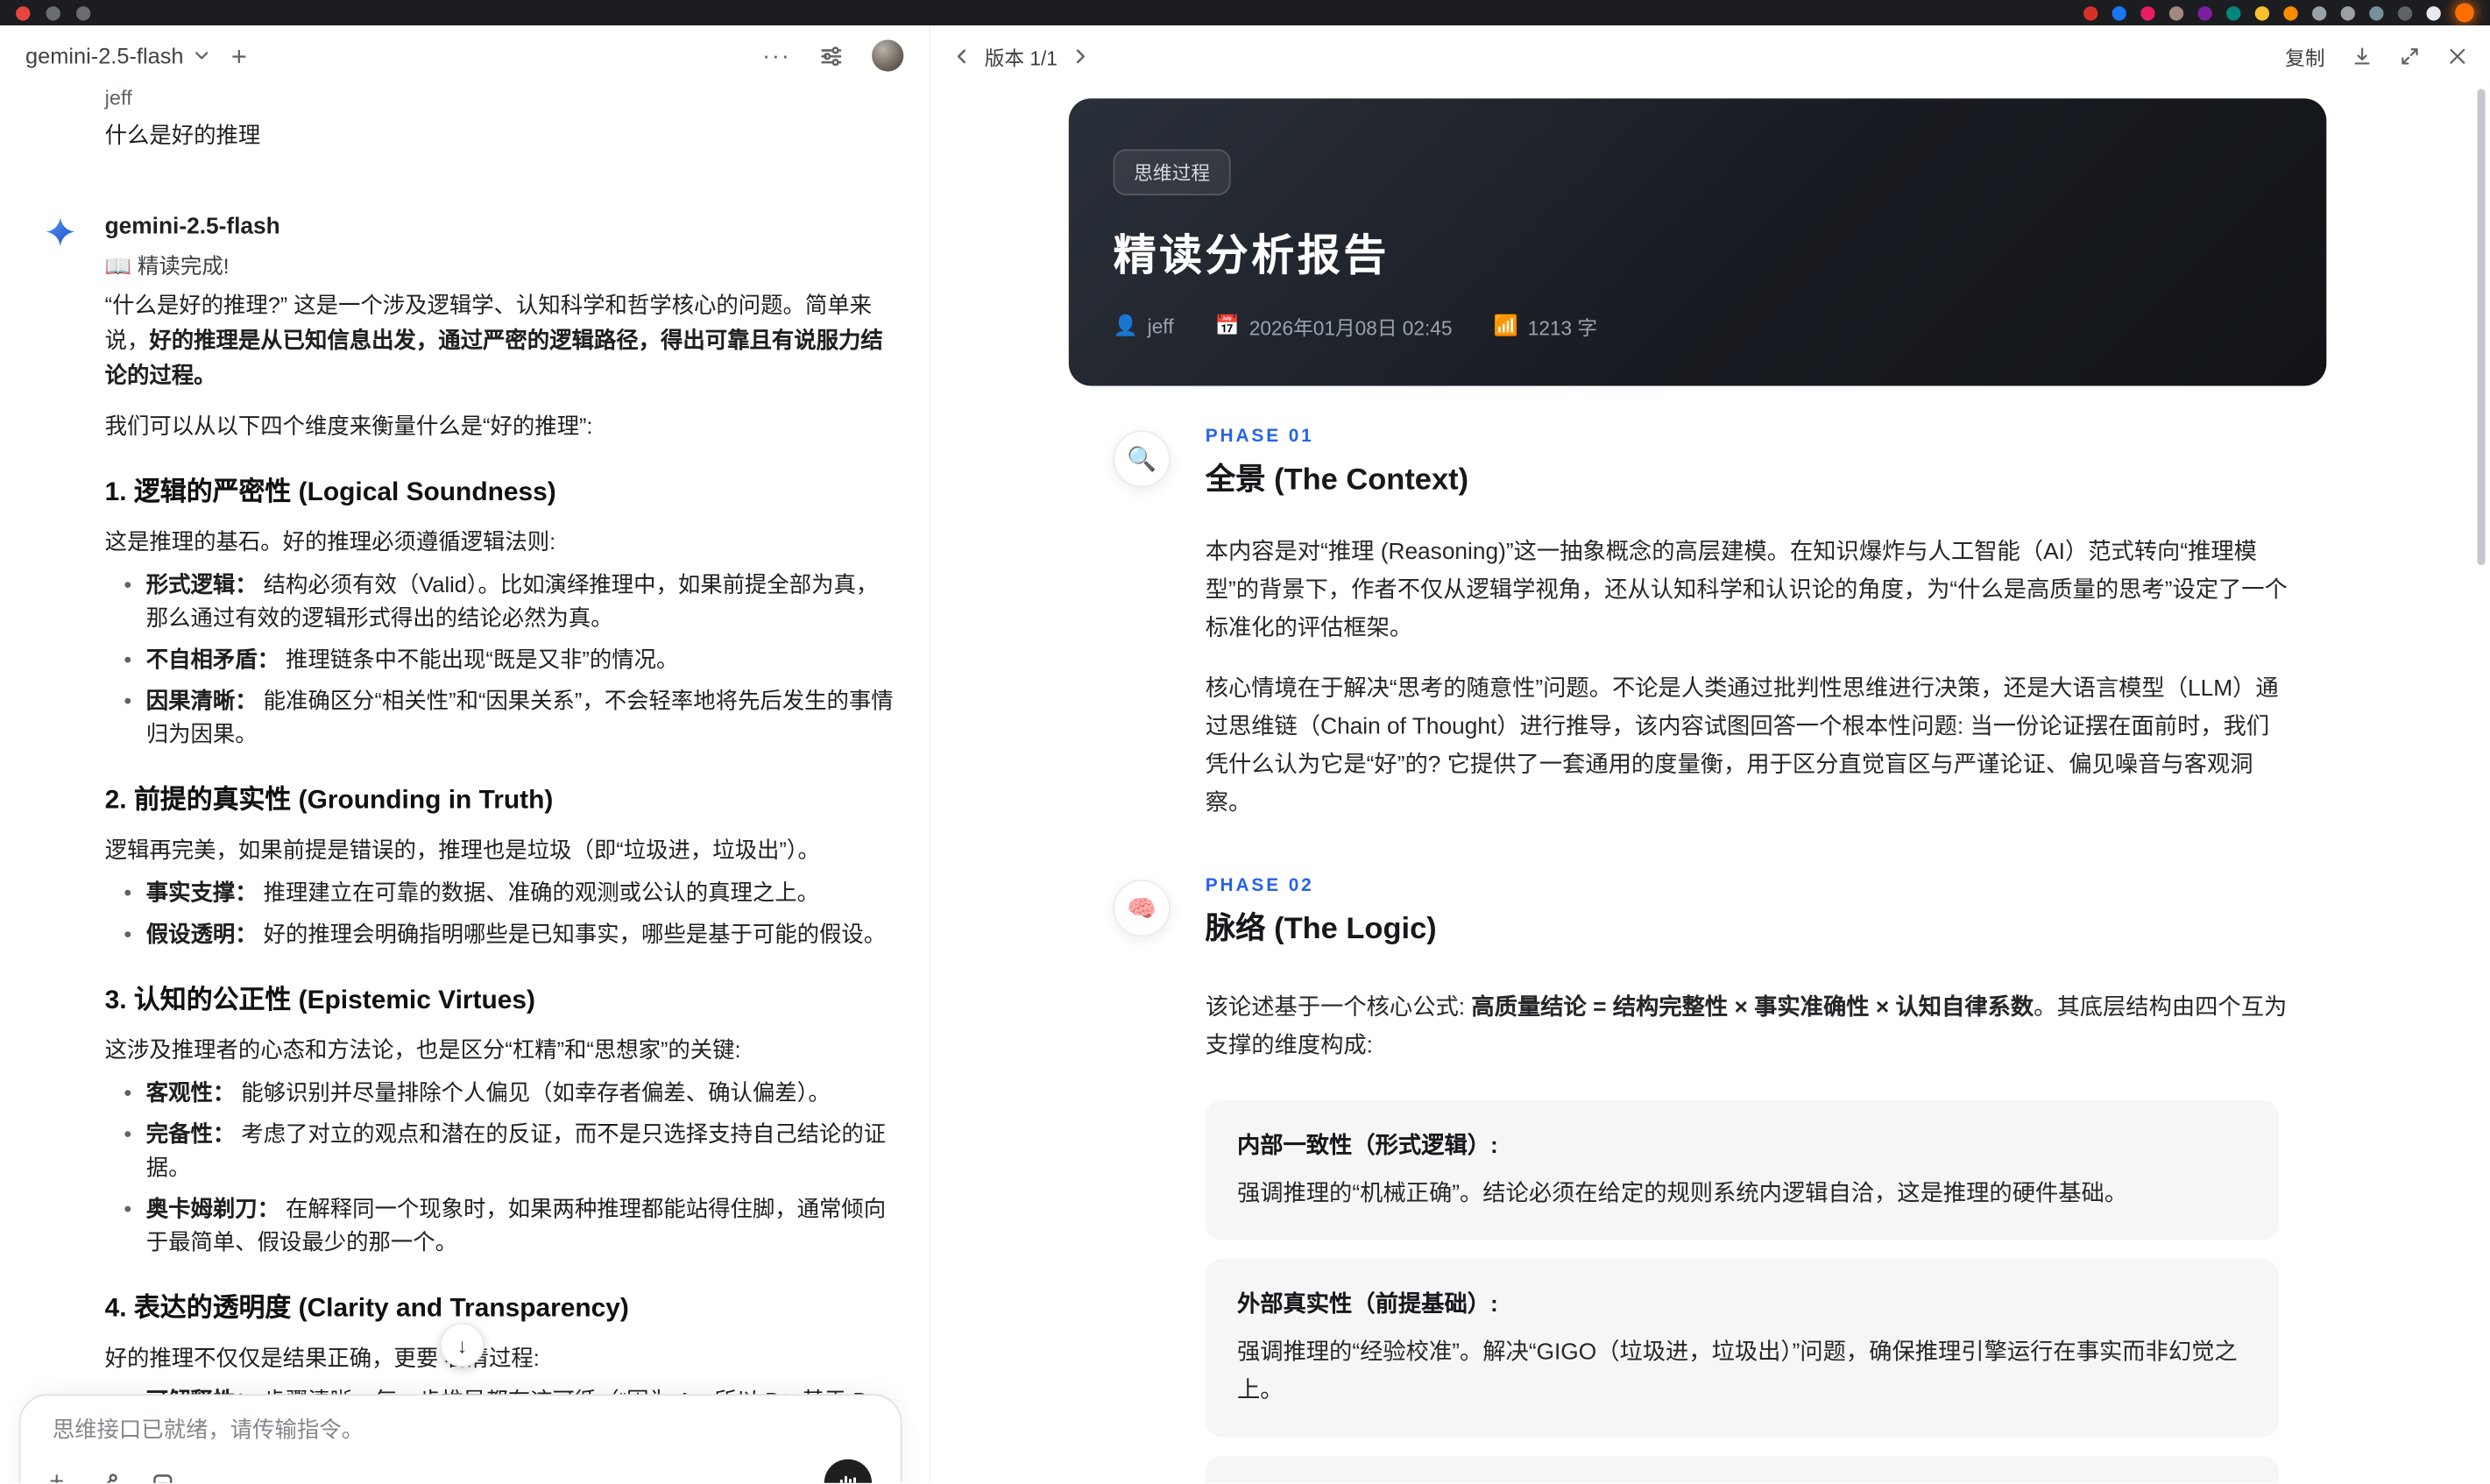 The image size is (2490, 1484). Describe the element at coordinates (538, 893) in the screenshot. I see `bullet-text: 推理建立在可靠的数据、准确的观测或公认的真理之上。` at that location.